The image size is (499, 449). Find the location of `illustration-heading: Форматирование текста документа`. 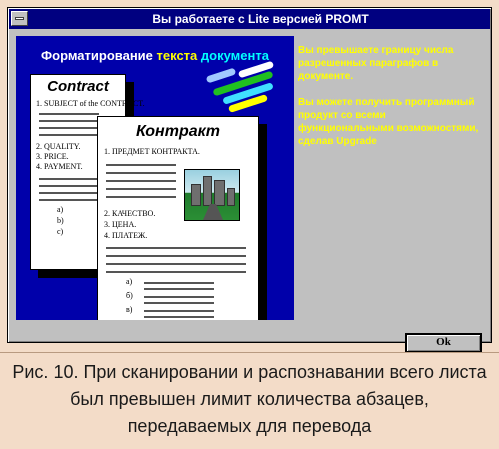

illustration-heading: Форматирование текста документа is located at coordinates (155, 55).